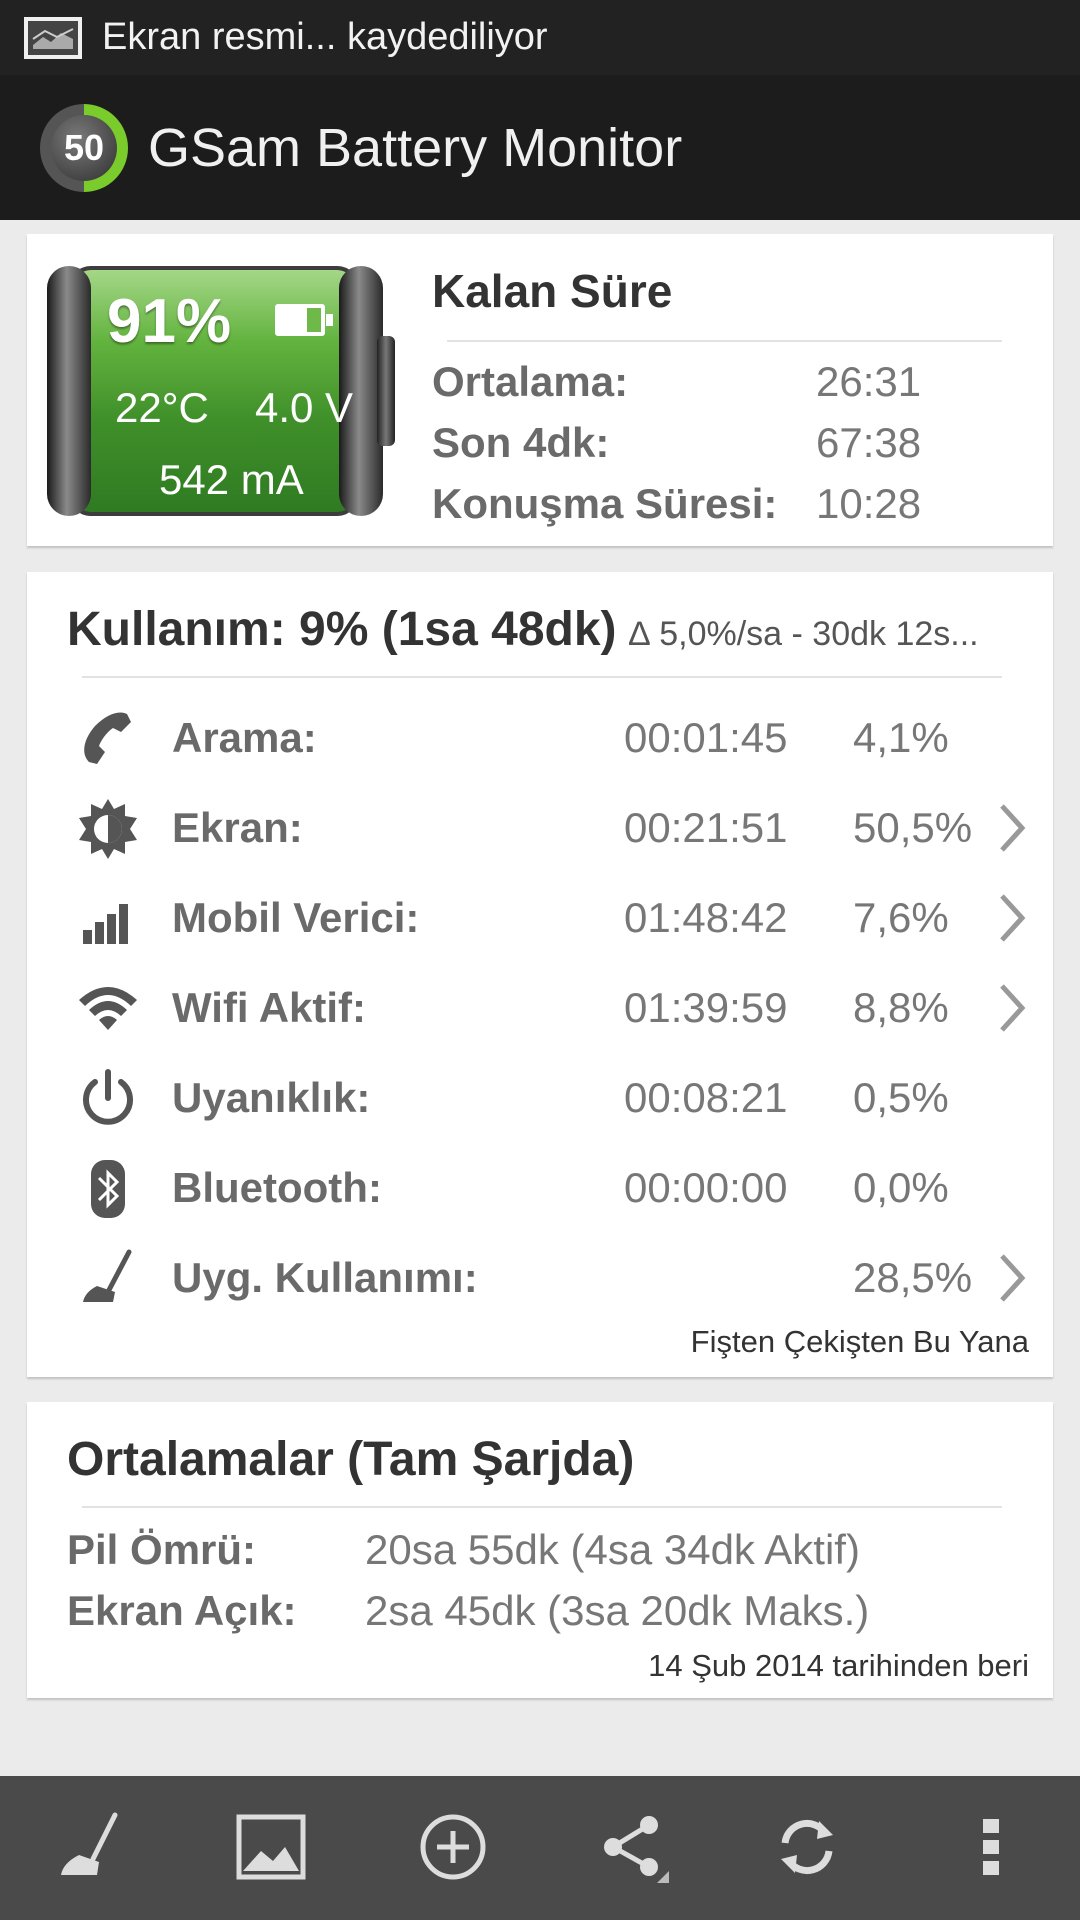 Image resolution: width=1080 pixels, height=1920 pixels. What do you see at coordinates (244, 737) in the screenshot?
I see `usage-label: Arama:` at bounding box center [244, 737].